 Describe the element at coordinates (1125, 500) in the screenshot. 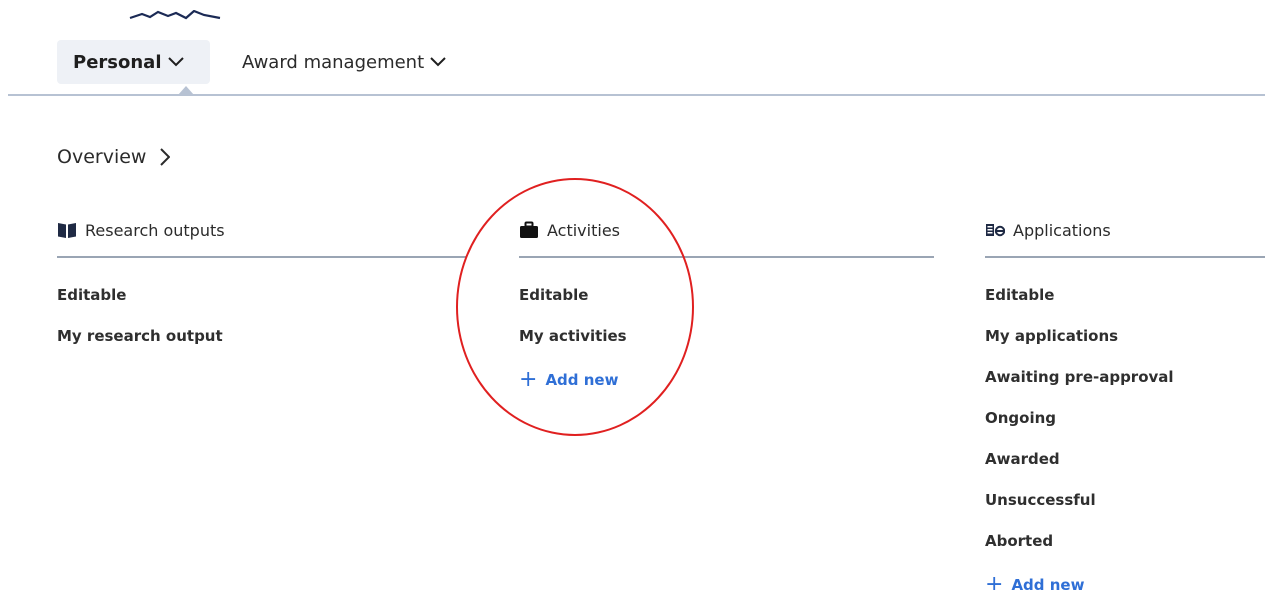

I see `list-item-unsuccessful: Unsuccessful` at that location.